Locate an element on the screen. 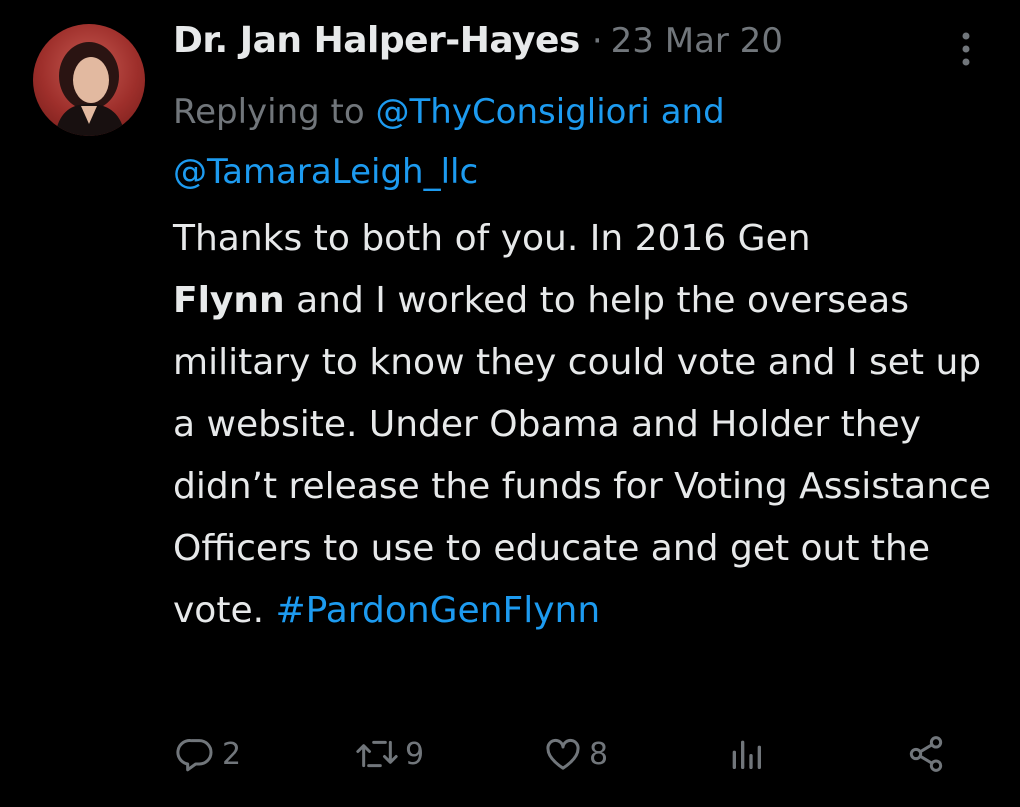 The width and height of the screenshot is (1020, 807). reply-user-link-2: @TamaraLeigh_llc is located at coordinates (325, 172).